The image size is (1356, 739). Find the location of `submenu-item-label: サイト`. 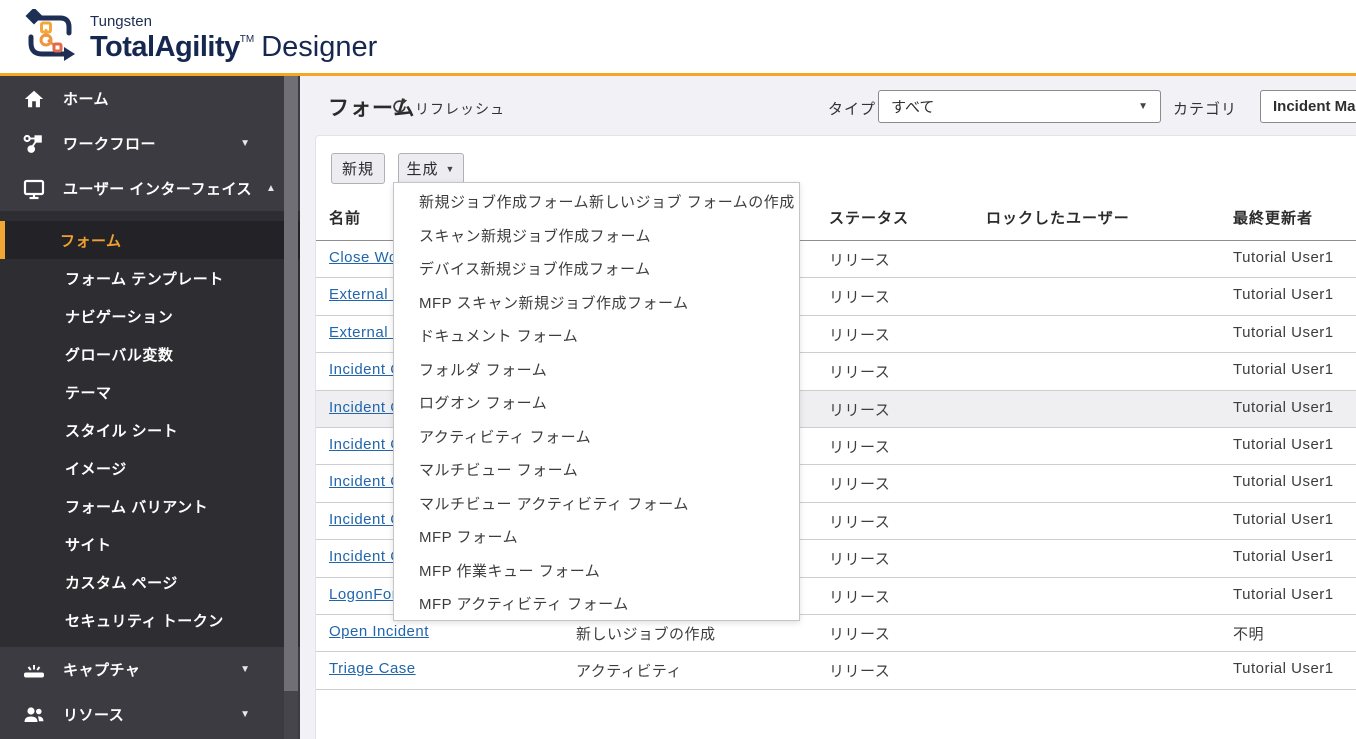

submenu-item-label: サイト is located at coordinates (88, 545).